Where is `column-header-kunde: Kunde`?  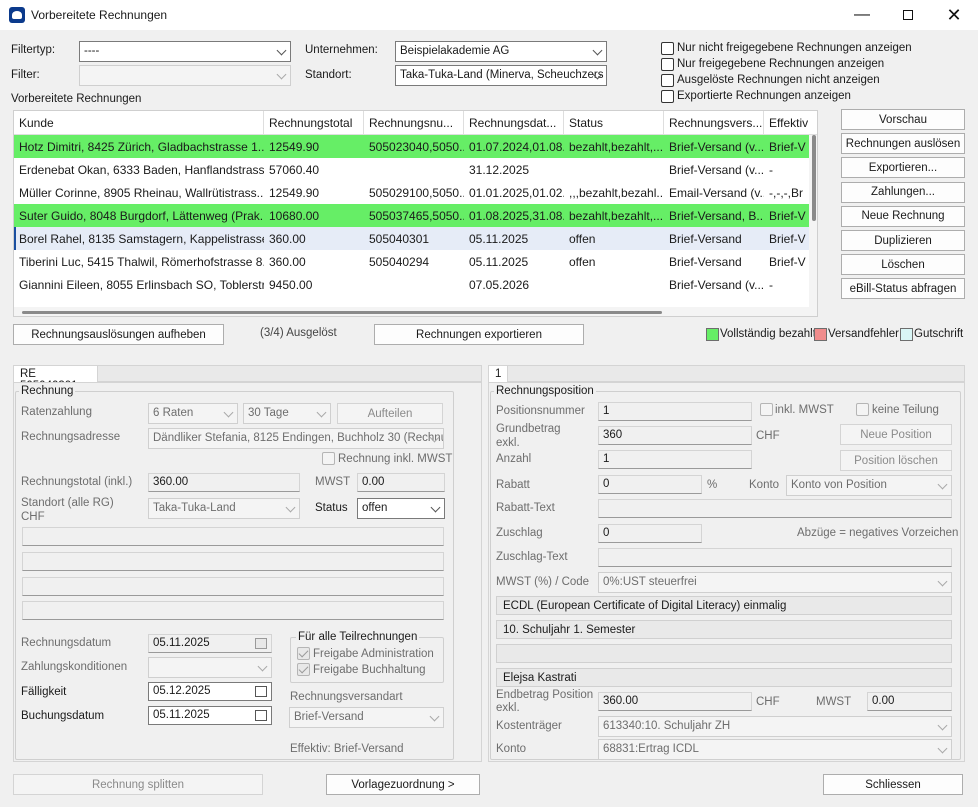 column-header-kunde: Kunde is located at coordinates (139, 123).